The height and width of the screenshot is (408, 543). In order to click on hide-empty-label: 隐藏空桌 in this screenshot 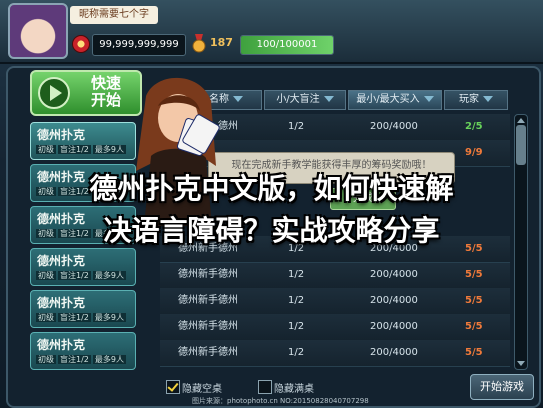, I will do `click(202, 389)`.